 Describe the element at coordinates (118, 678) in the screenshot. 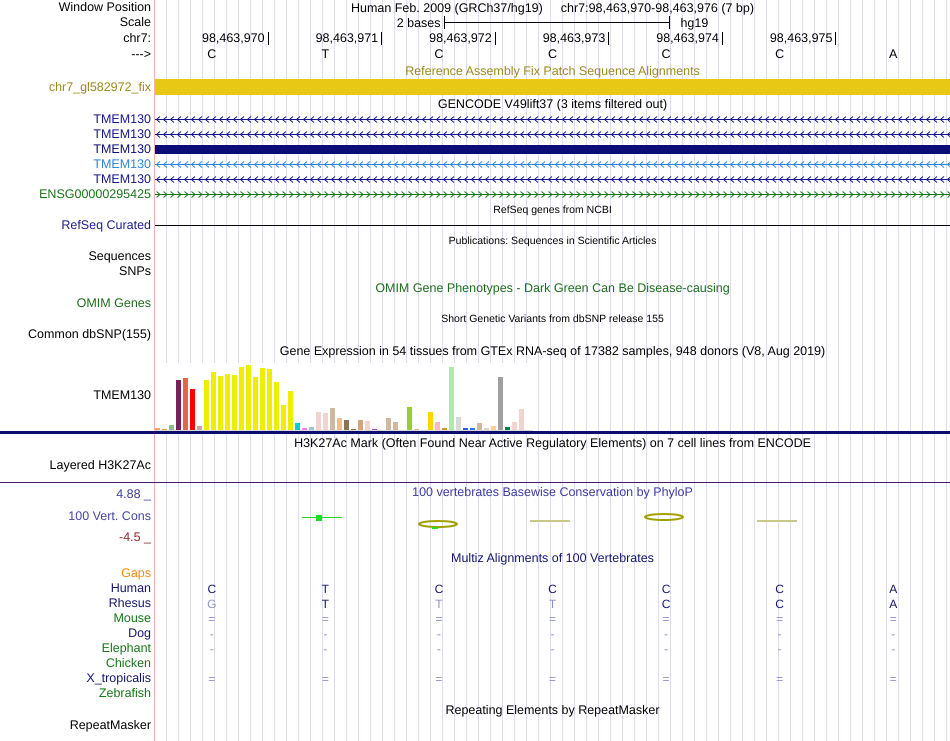

I see `track-label: X_tropicalis` at that location.